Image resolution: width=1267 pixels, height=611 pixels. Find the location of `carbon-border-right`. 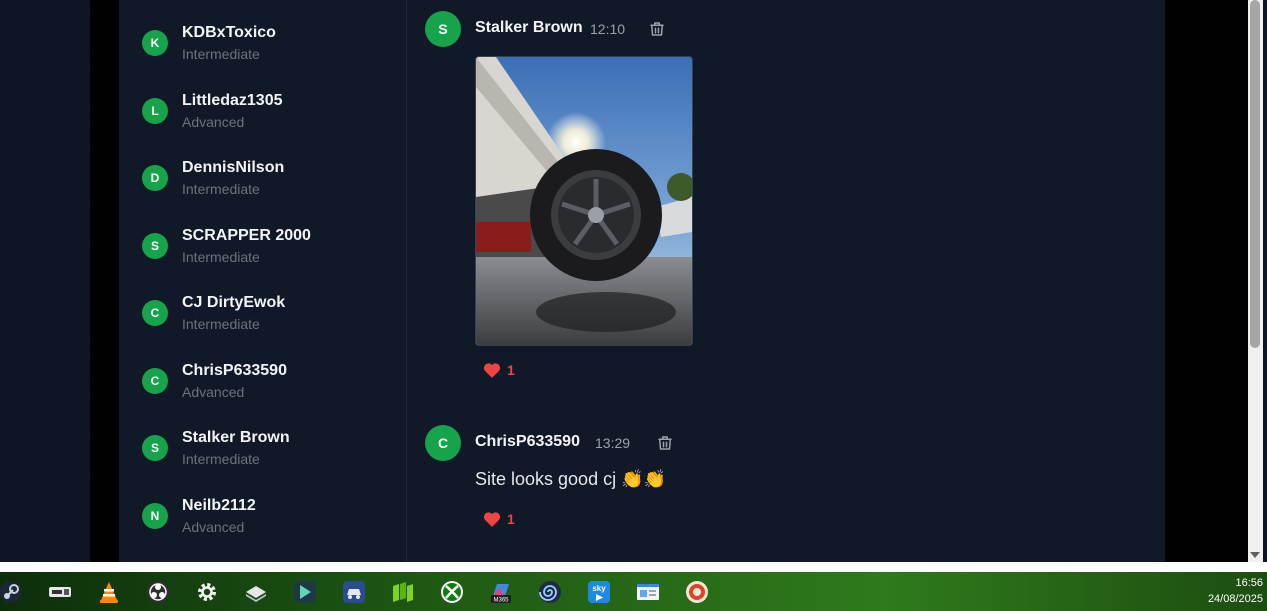

carbon-border-right is located at coordinates (1206, 281).